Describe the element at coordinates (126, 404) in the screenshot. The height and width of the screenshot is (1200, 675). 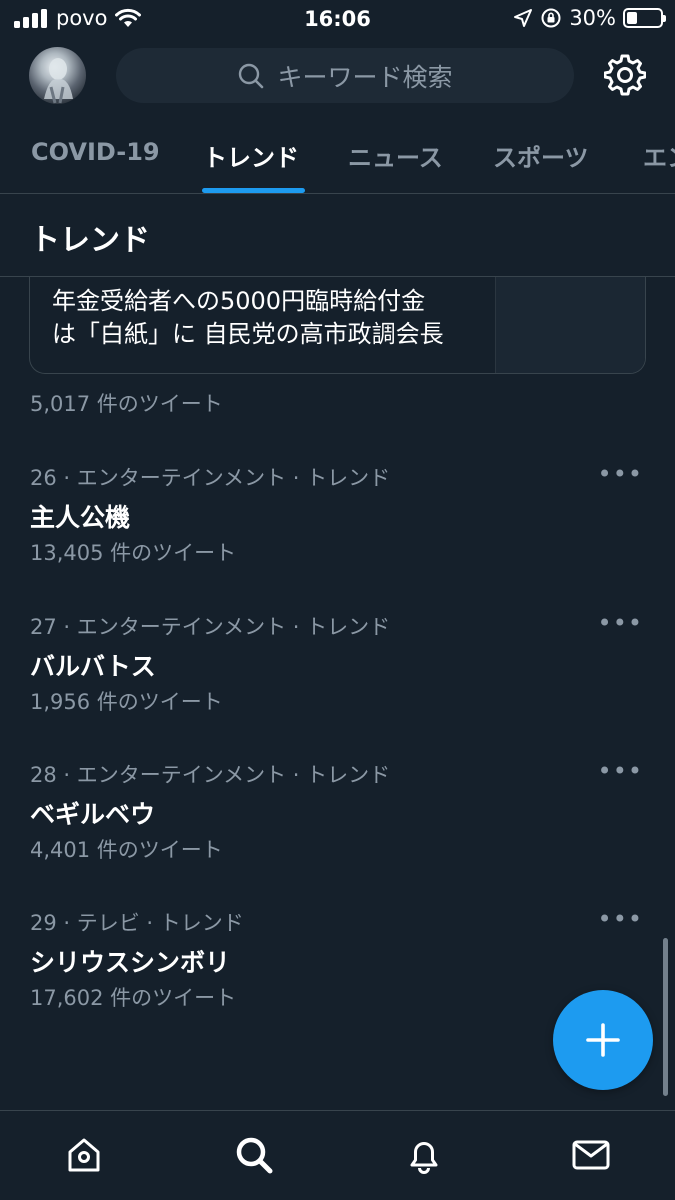
I see `news-tweet-count: 5,017 件のツイート` at that location.